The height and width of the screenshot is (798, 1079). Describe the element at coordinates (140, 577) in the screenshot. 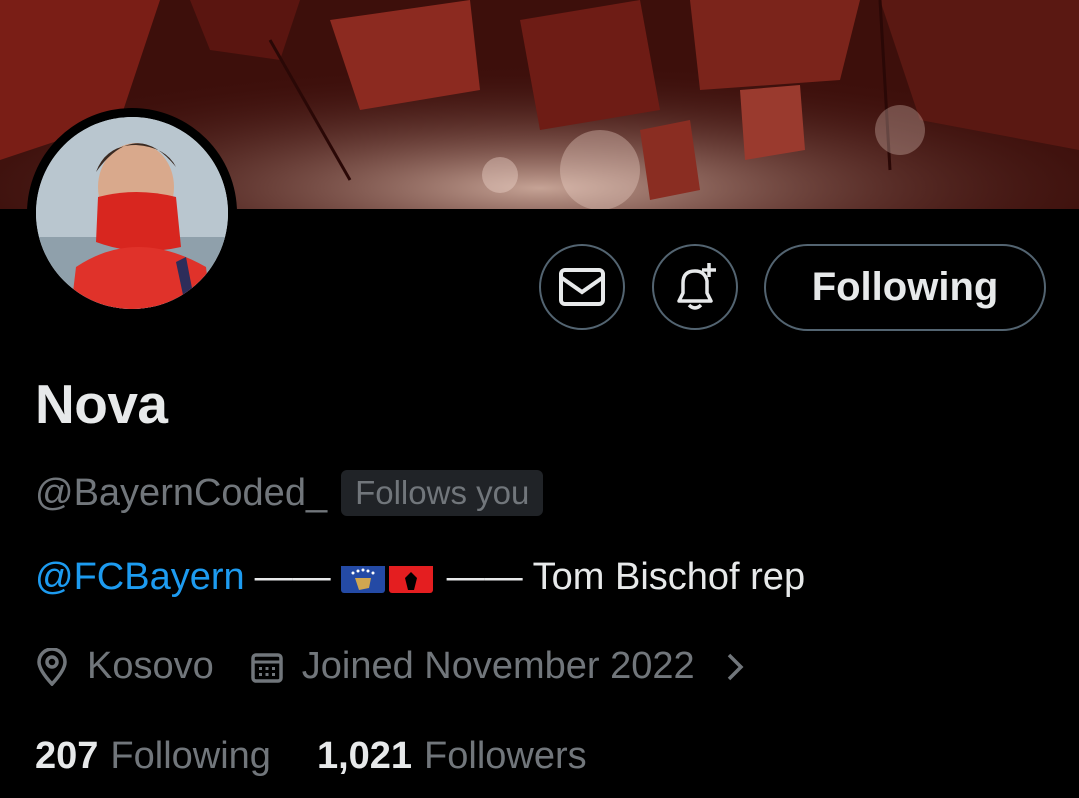

I see `bio-mention-link: @FCBayern` at that location.